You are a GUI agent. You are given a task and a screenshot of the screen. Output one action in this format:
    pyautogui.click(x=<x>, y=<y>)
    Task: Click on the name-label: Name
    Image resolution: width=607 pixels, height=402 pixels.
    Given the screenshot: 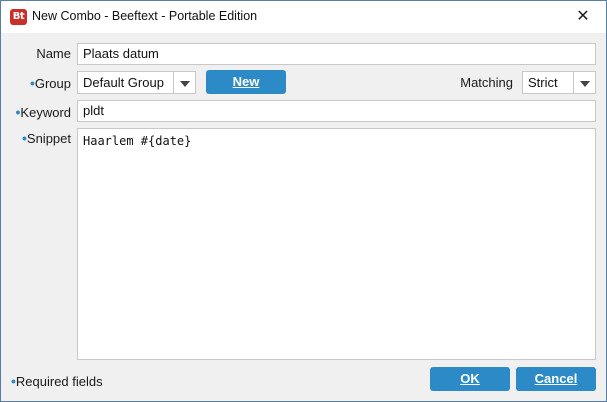 What is the action you would take?
    pyautogui.click(x=53, y=53)
    